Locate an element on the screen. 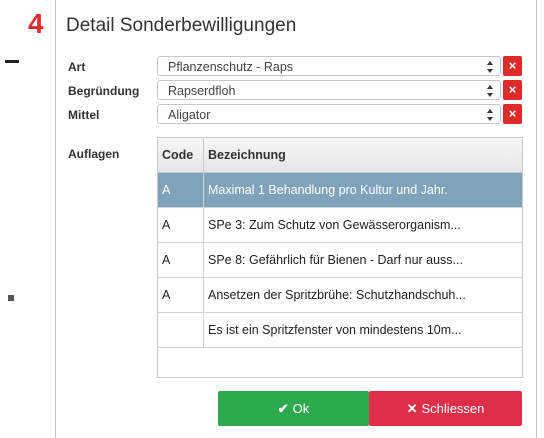 The image size is (544, 438). art-select: Pflanzenschutz - Raps is located at coordinates (329, 66).